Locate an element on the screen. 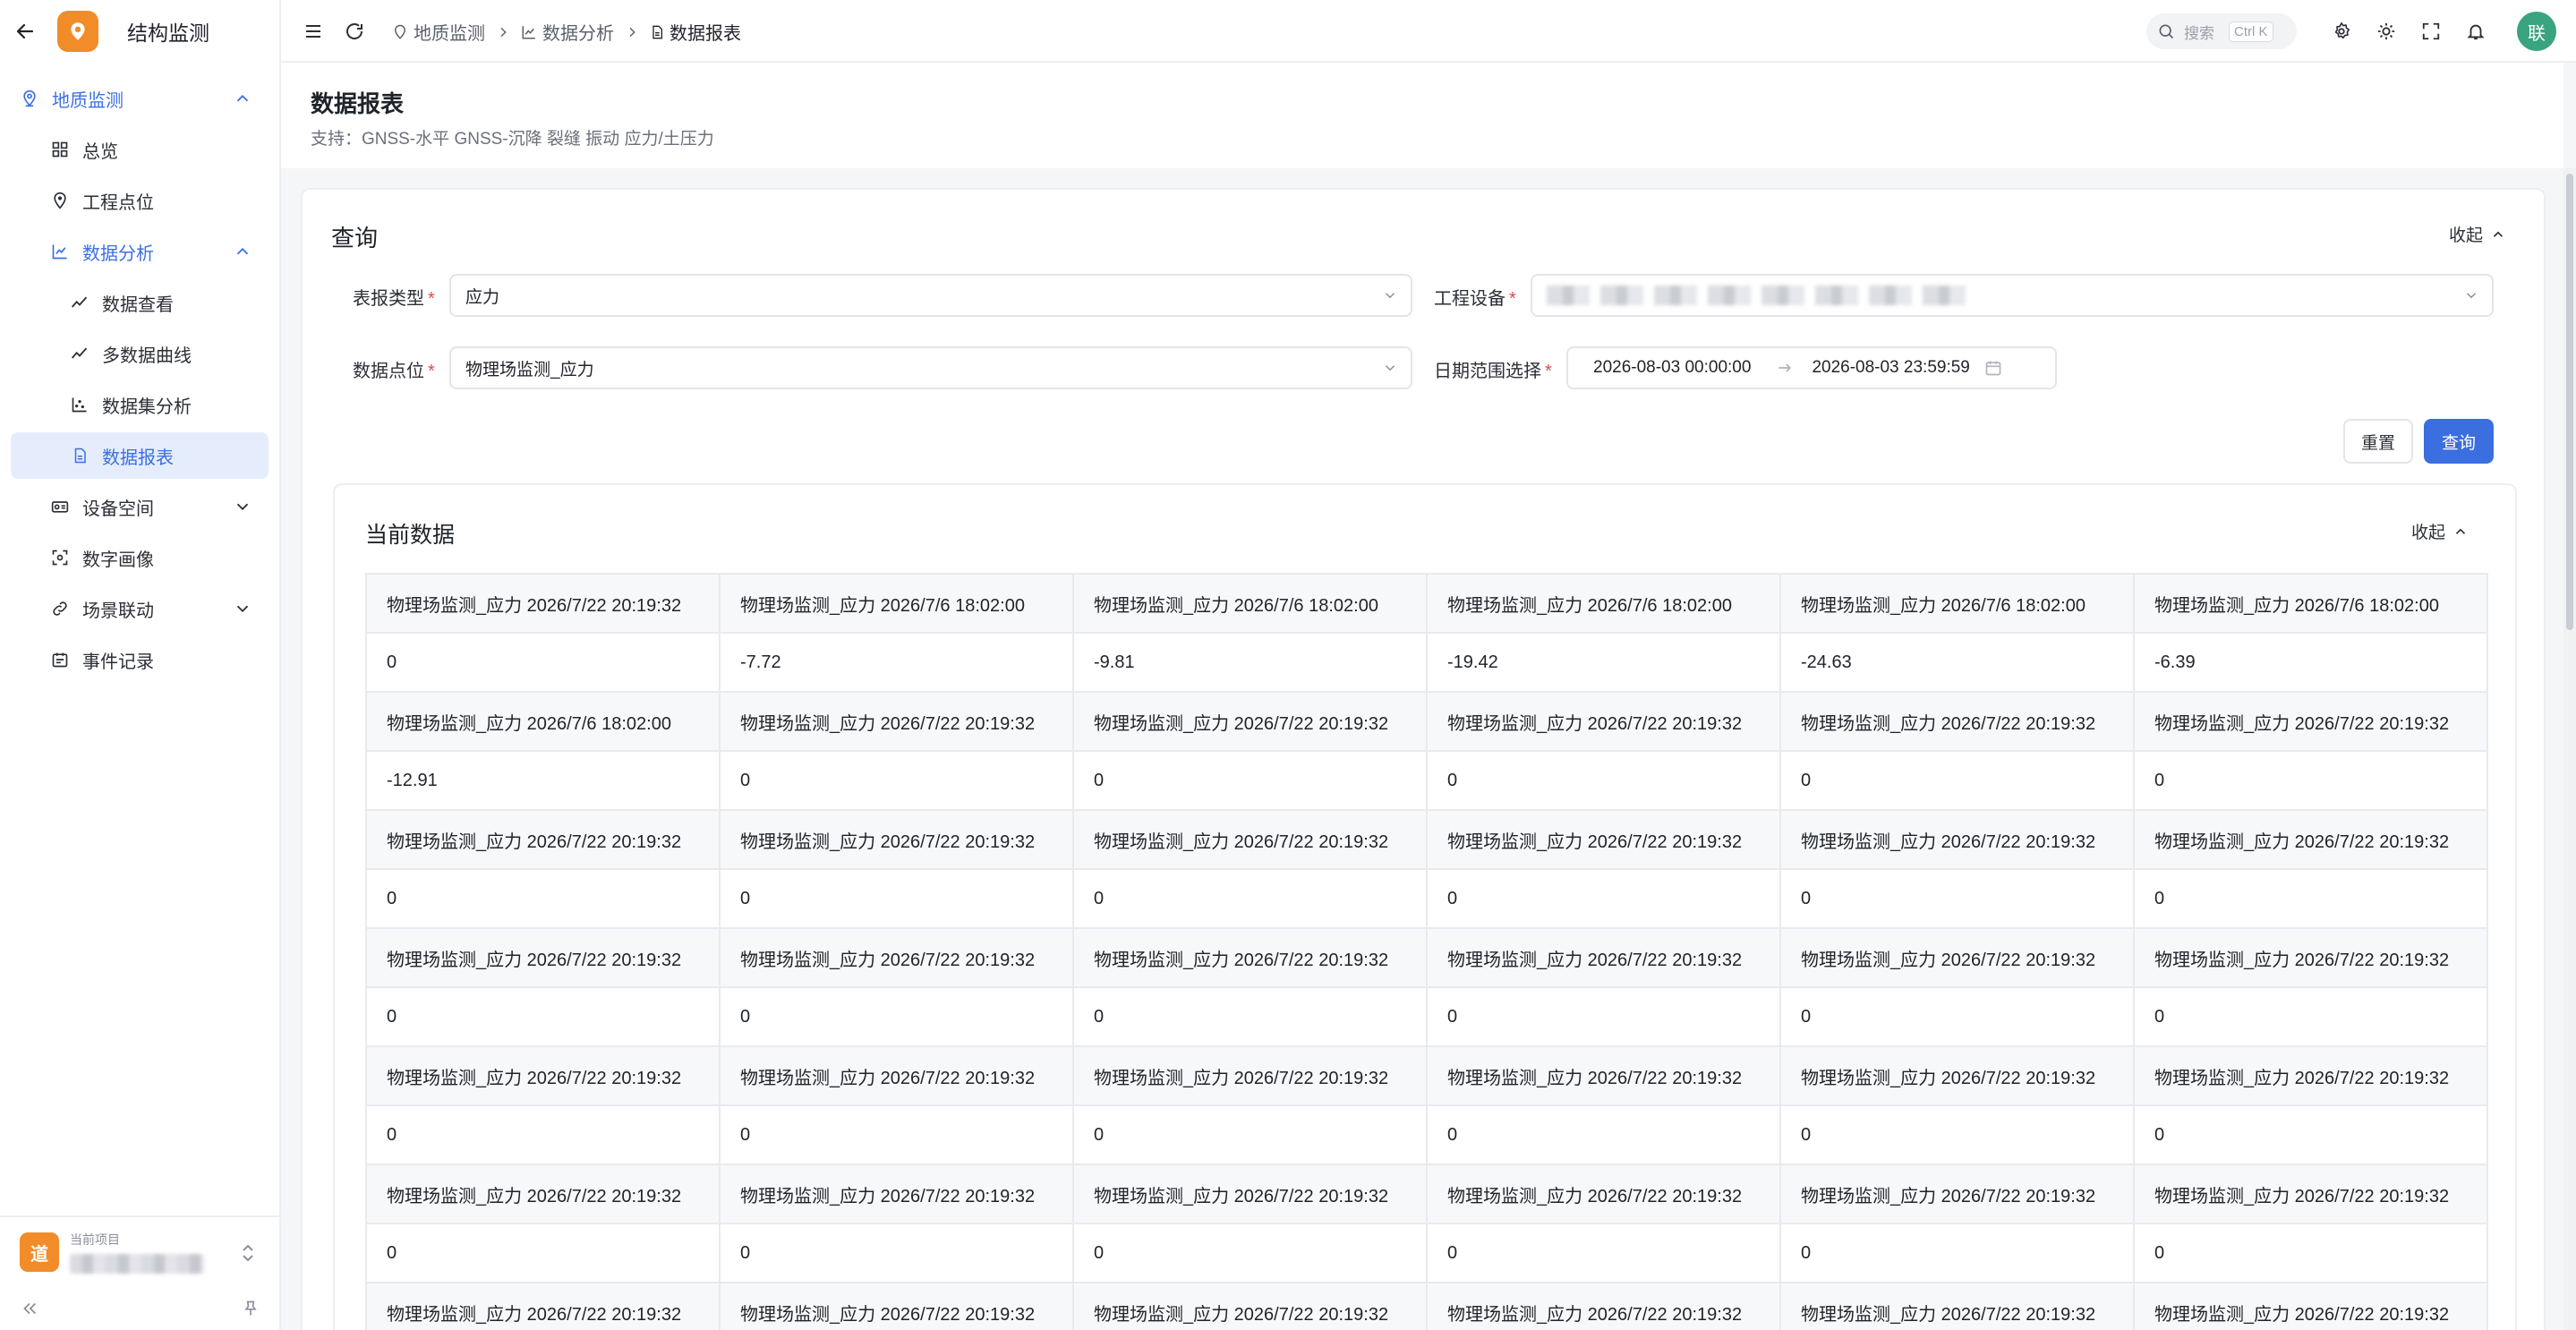 Image resolution: width=2576 pixels, height=1330 pixels. notification-bell-icon is located at coordinates (2475, 31).